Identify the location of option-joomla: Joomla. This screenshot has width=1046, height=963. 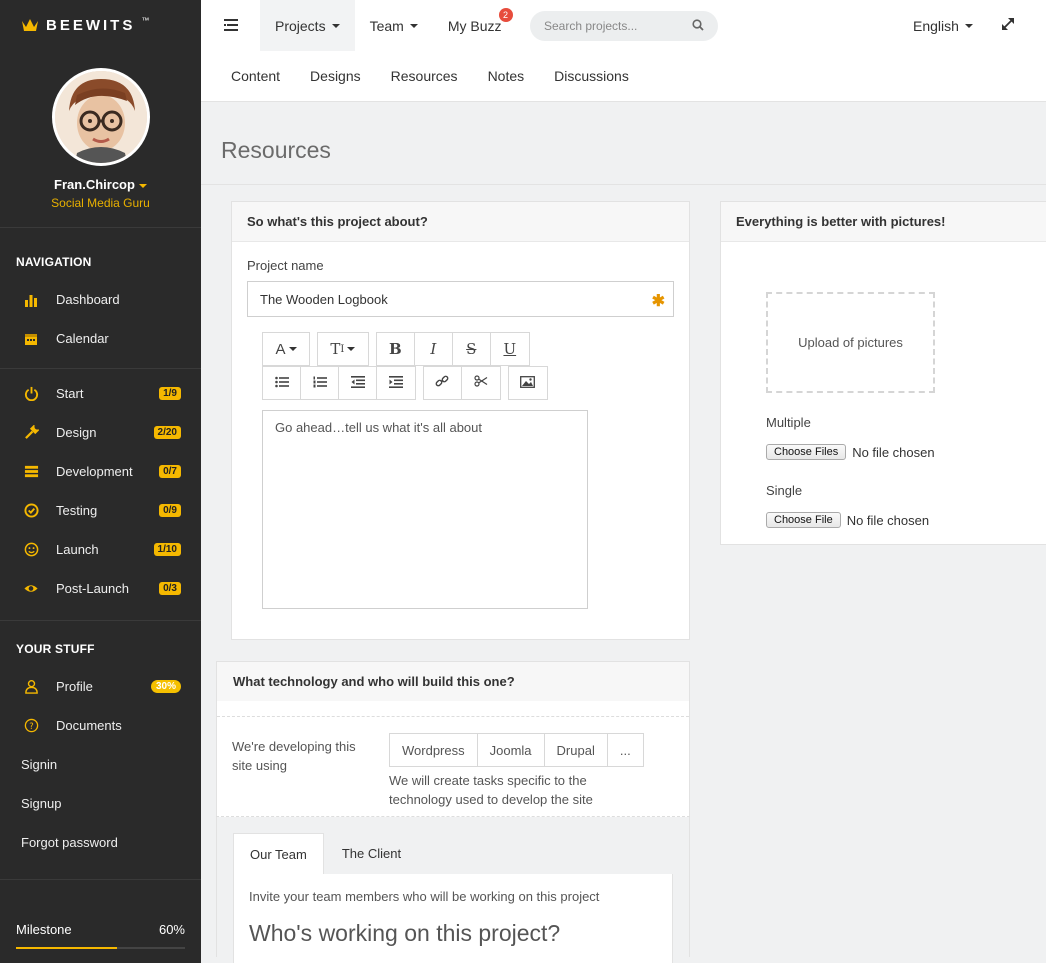
(511, 750).